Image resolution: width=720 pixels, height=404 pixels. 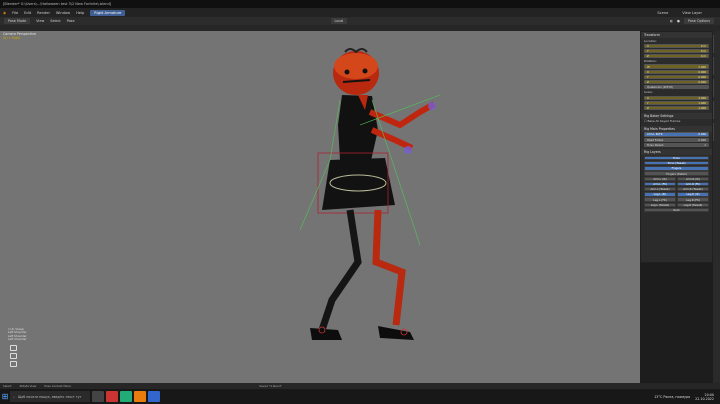 What do you see at coordinates (13, 364) in the screenshot?
I see `camera-icon` at bounding box center [13, 364].